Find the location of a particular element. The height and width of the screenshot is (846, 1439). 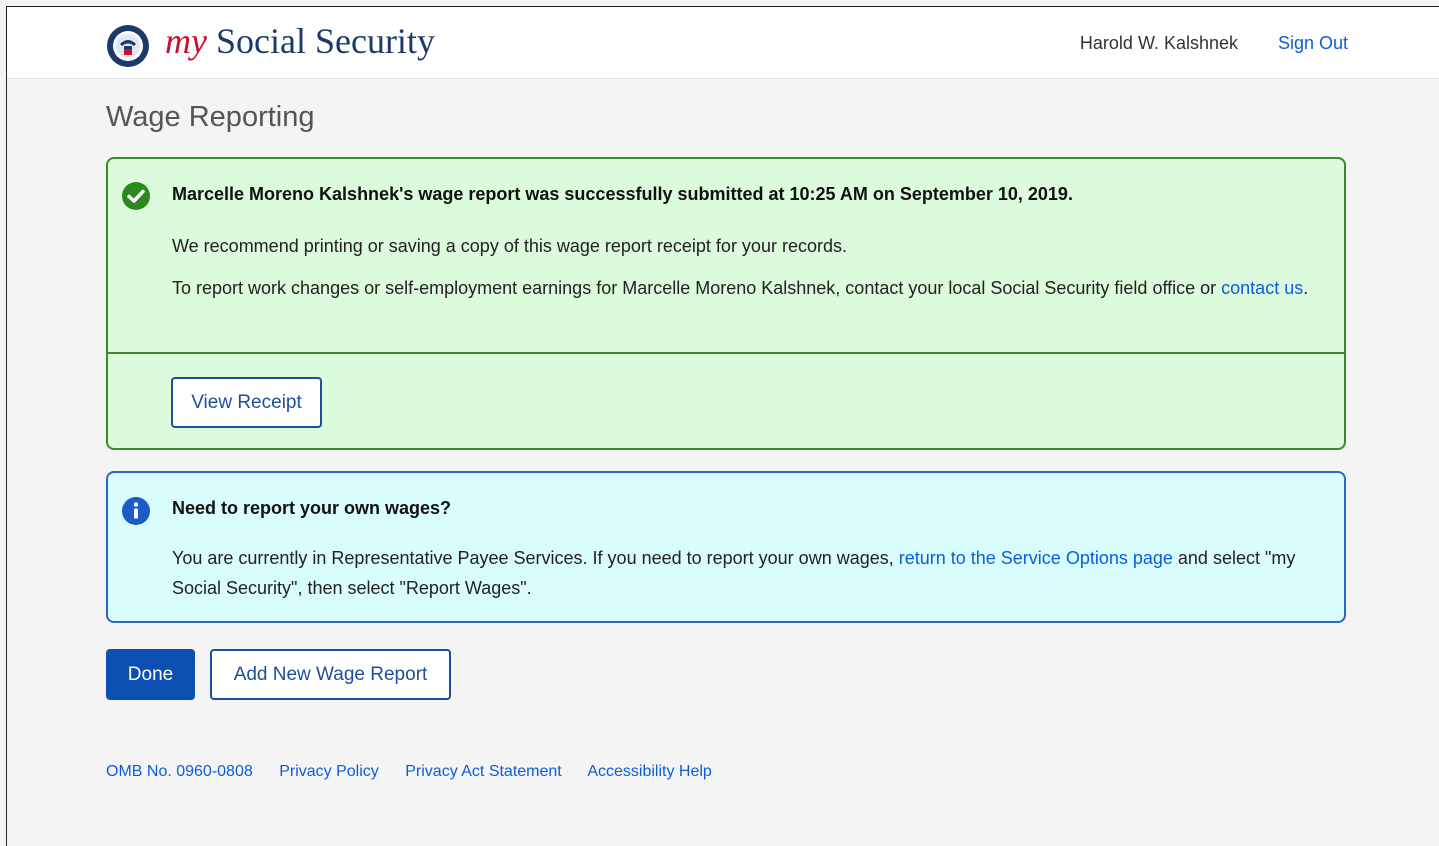

page-title: Wage Reporting is located at coordinates (210, 117).